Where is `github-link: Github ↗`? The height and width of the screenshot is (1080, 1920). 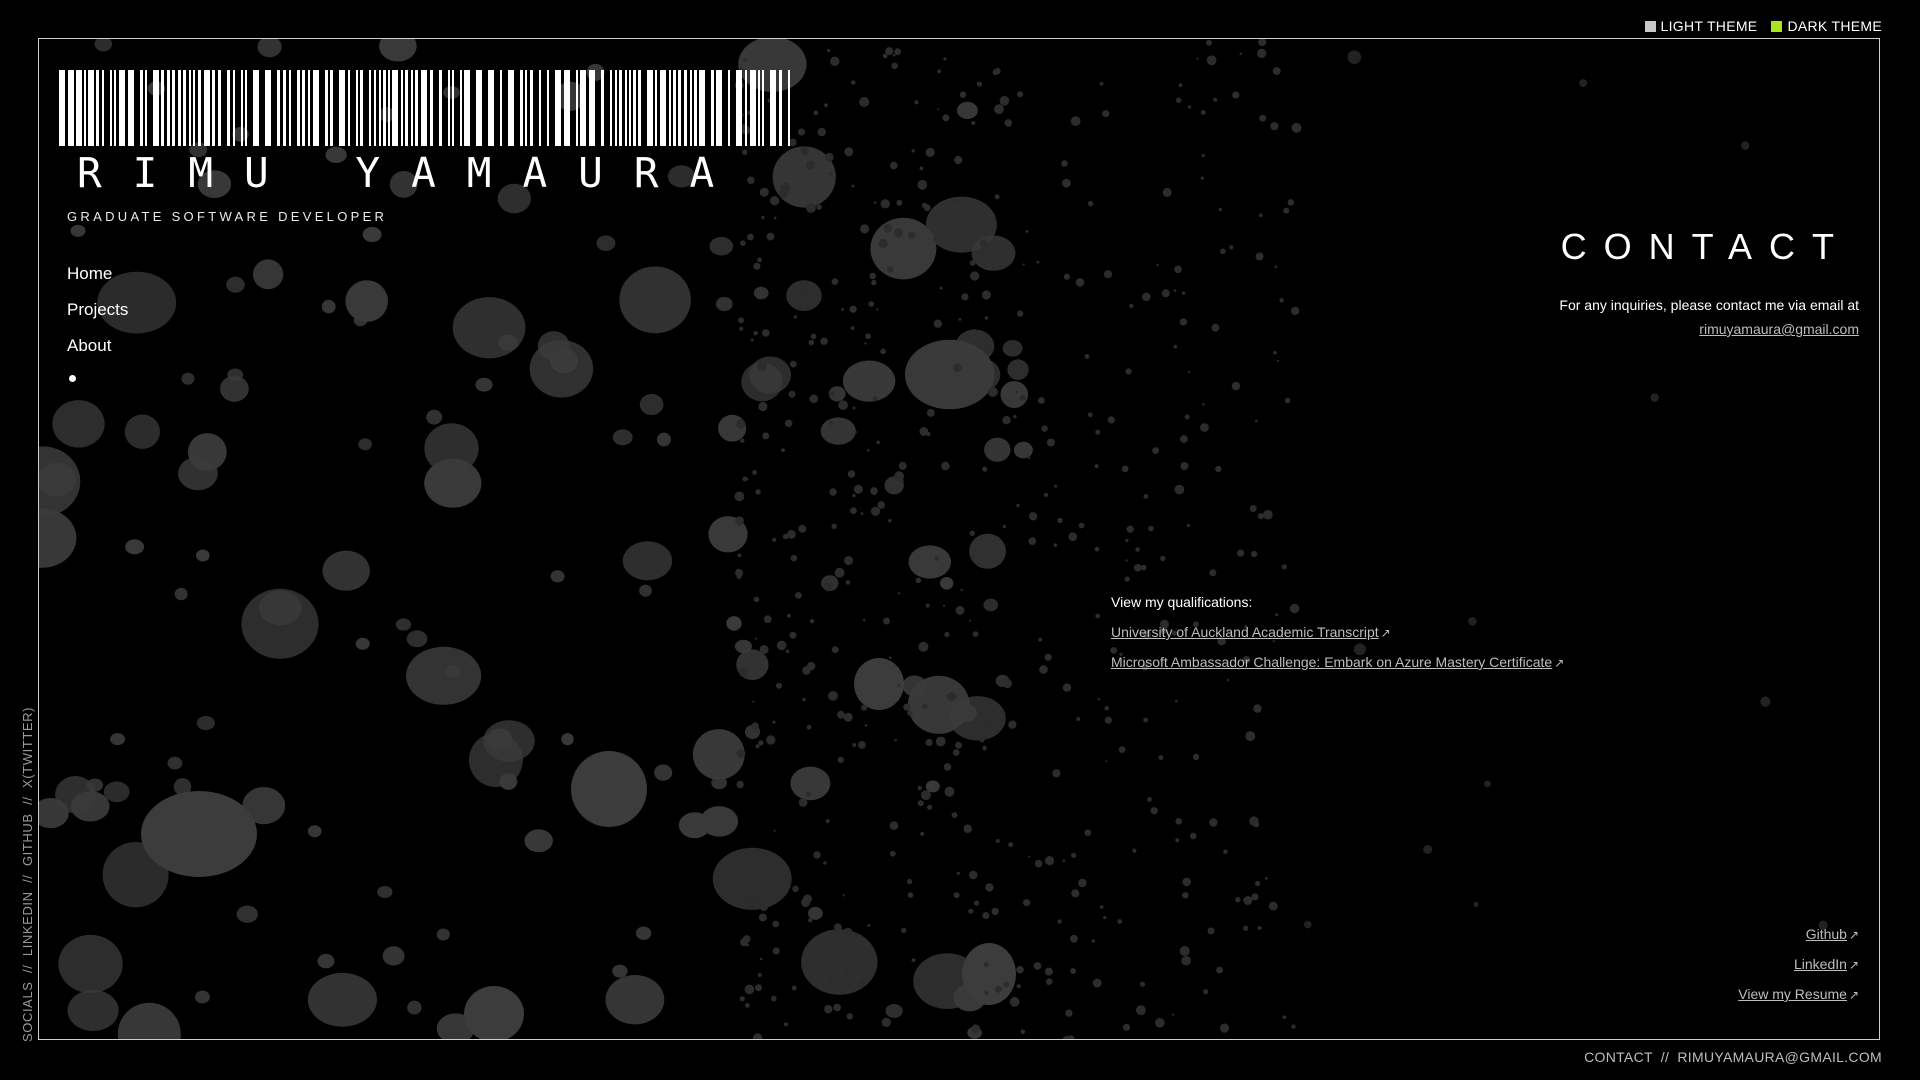 github-link: Github ↗ is located at coordinates (1798, 934).